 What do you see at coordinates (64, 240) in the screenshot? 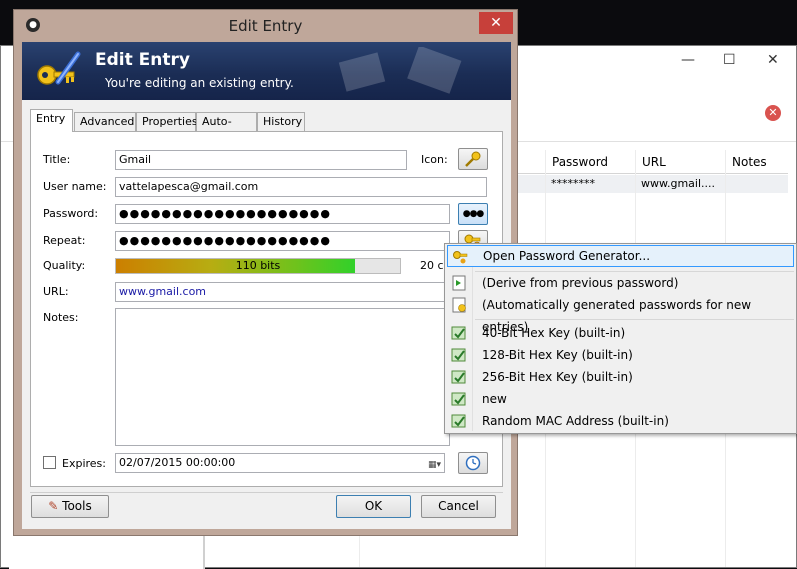
I see `repeat-label: Repeat:` at bounding box center [64, 240].